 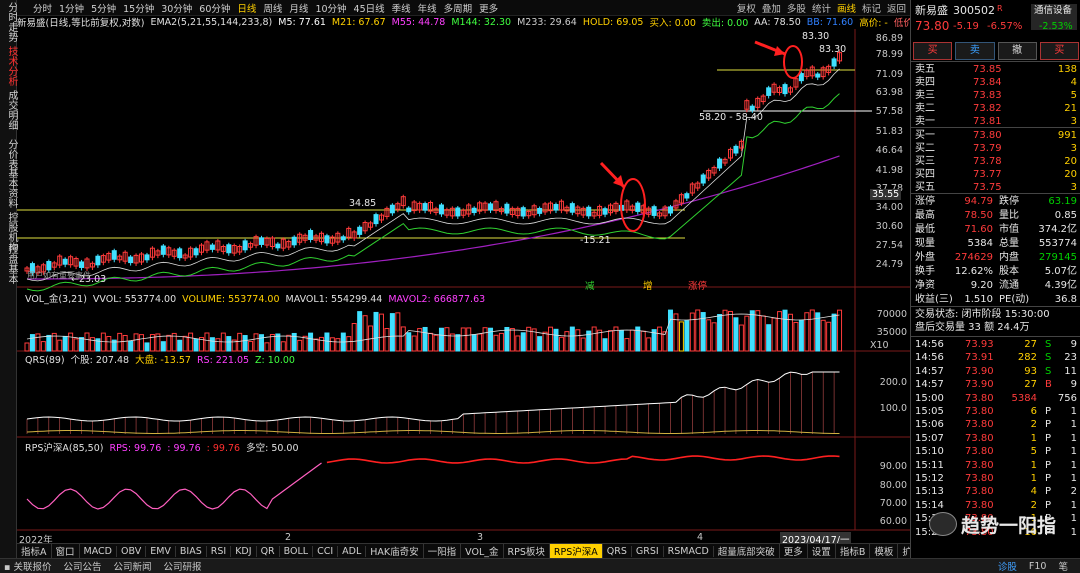 I want to click on related-quote-link: ▪ 关联报价, so click(x=27, y=566).